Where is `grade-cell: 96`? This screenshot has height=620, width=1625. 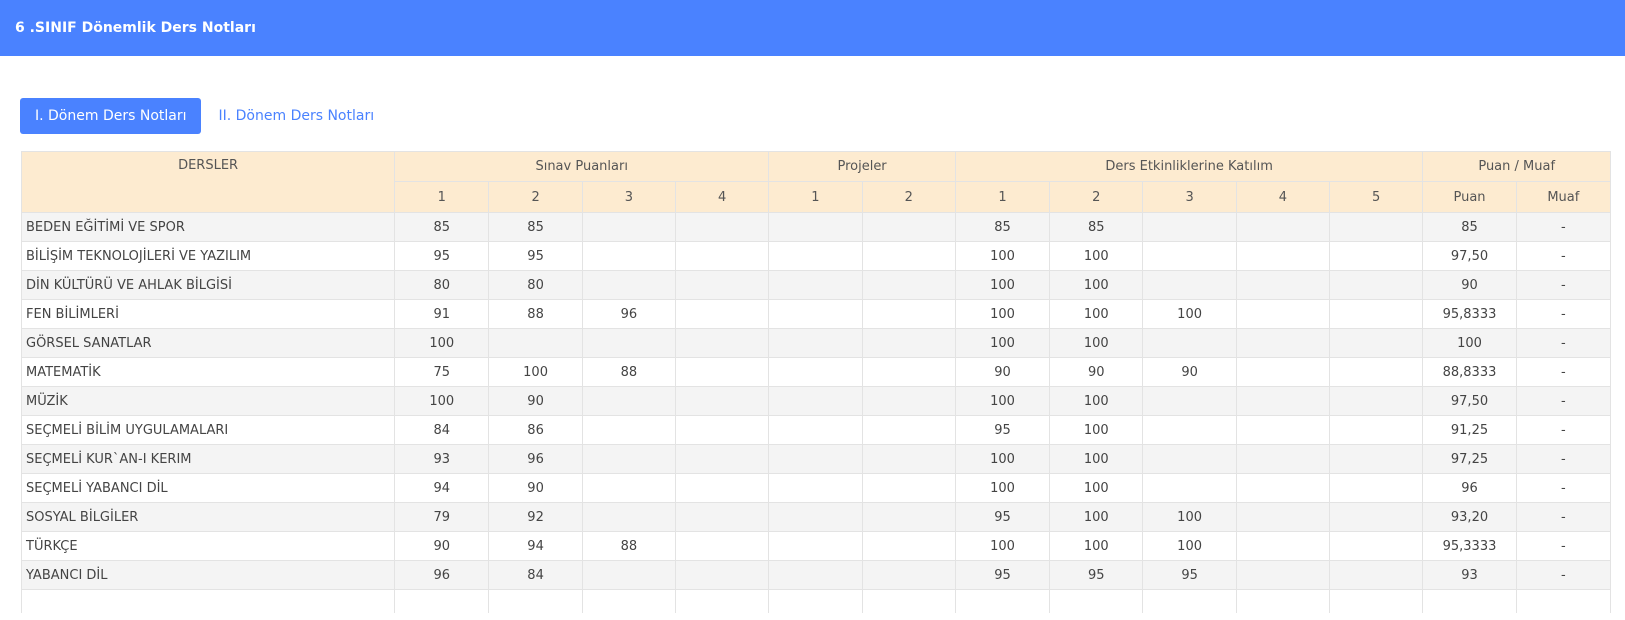
grade-cell: 96 is located at coordinates (629, 314).